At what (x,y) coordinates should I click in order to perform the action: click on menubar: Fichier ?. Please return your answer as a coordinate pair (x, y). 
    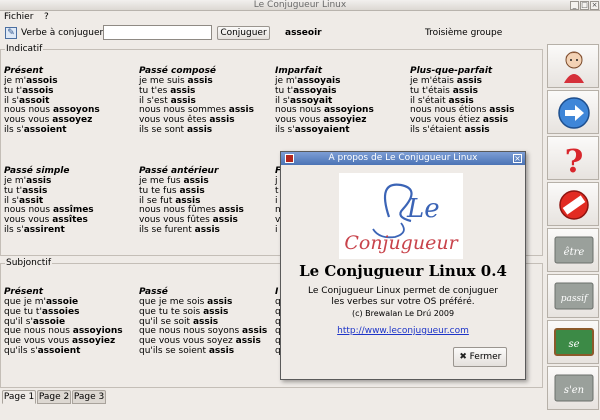
    Looking at the image, I should click on (300, 17).